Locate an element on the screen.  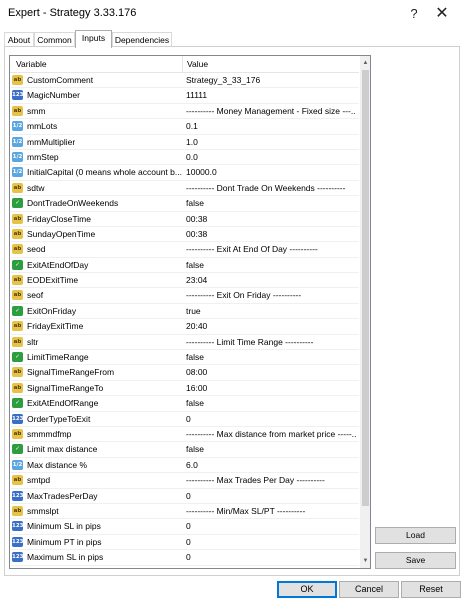
parameter-row: 123 MaxTradesPerDay 0 is located at coordinates (185, 496).